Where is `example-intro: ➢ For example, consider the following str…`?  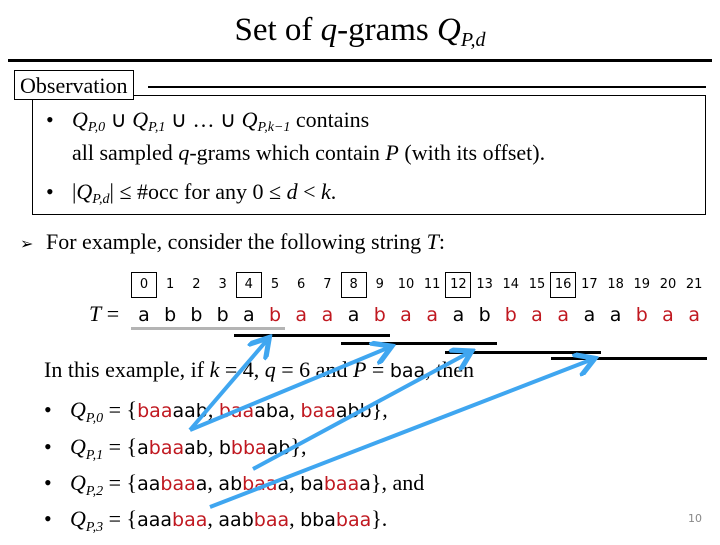 example-intro: ➢ For example, consider the following str… is located at coordinates (232, 243).